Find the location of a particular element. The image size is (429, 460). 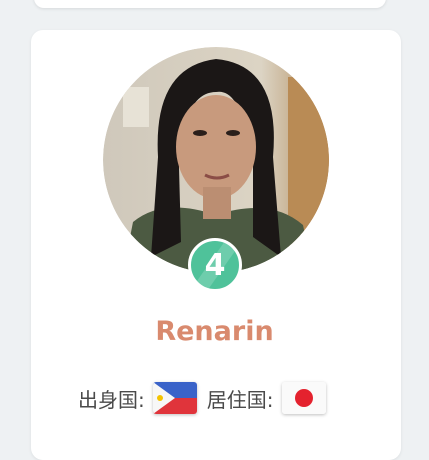

philippines-flag-icon is located at coordinates (174, 398).